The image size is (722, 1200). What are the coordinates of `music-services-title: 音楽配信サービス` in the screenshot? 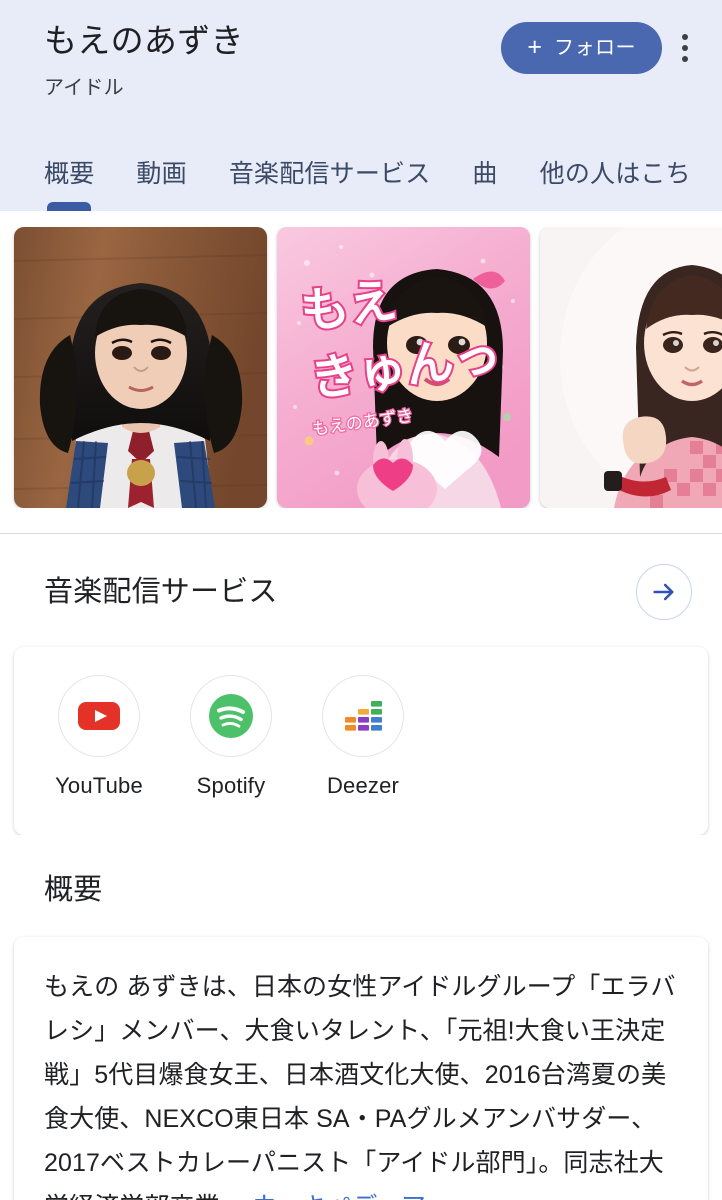 It's located at (161, 592).